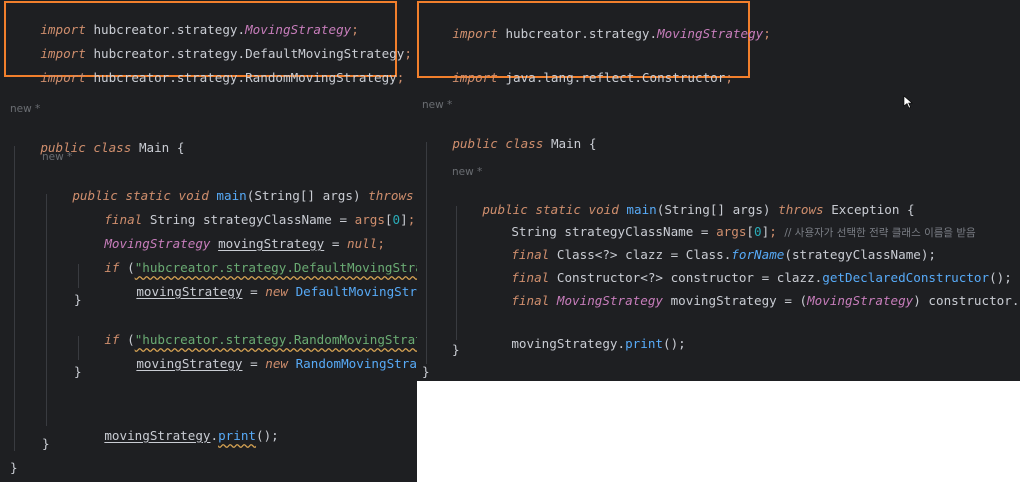 The image size is (1020, 488). I want to click on keyword: final, so click(530, 300).